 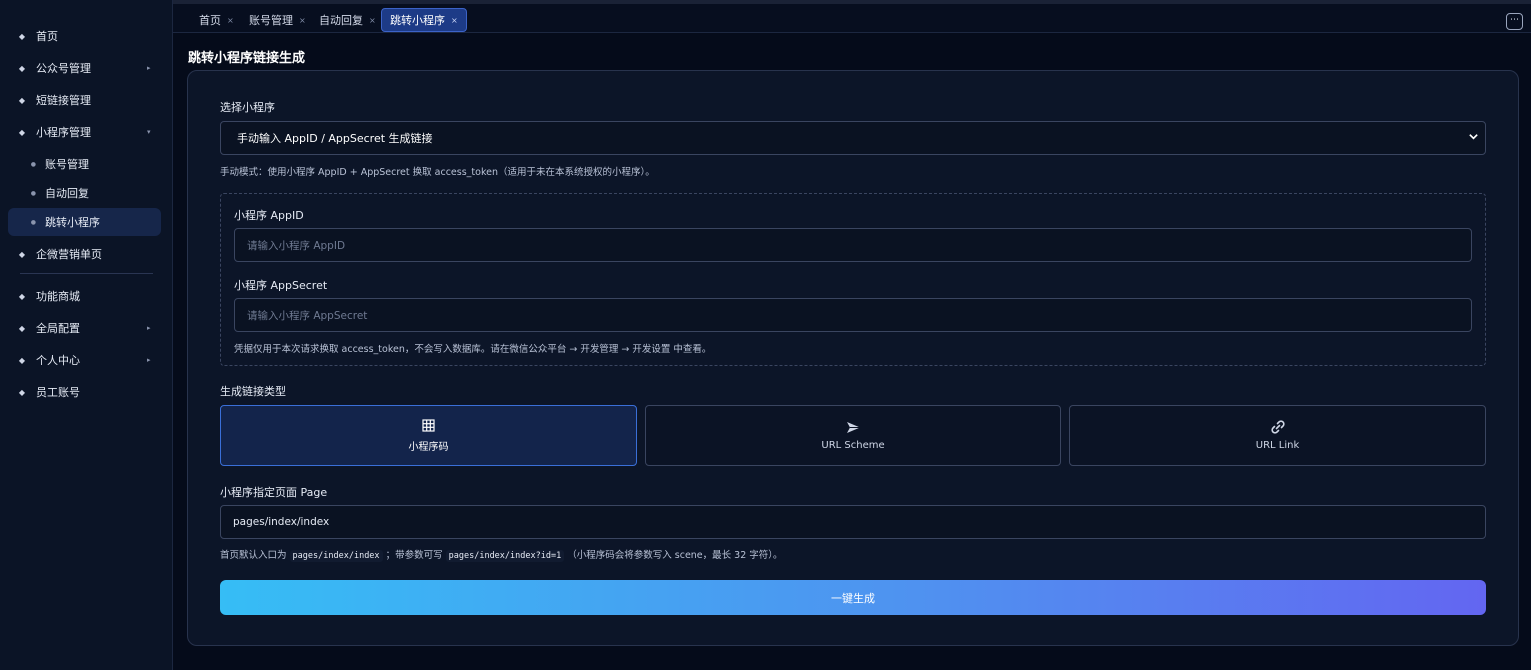 What do you see at coordinates (281, 522) in the screenshot?
I see `page-path-value: pages/index/index` at bounding box center [281, 522].